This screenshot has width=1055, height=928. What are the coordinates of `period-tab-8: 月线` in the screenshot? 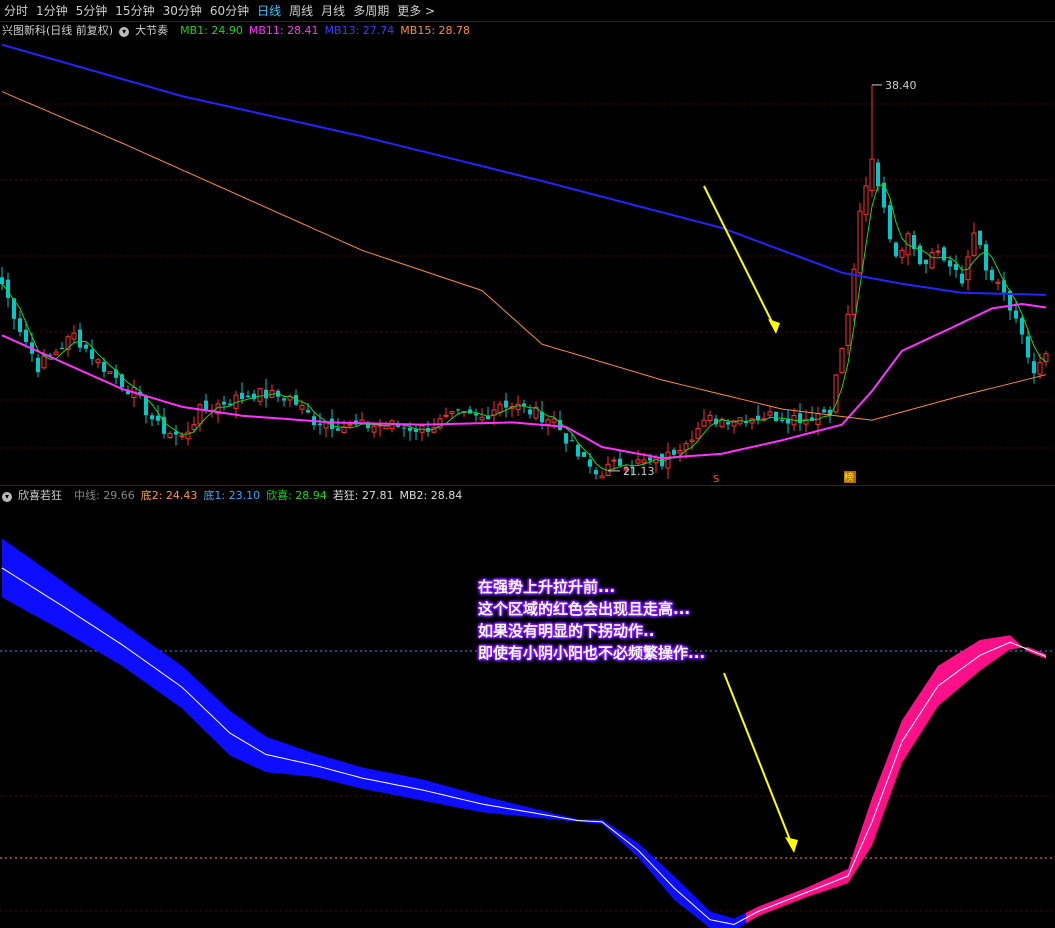 It's located at (333, 10).